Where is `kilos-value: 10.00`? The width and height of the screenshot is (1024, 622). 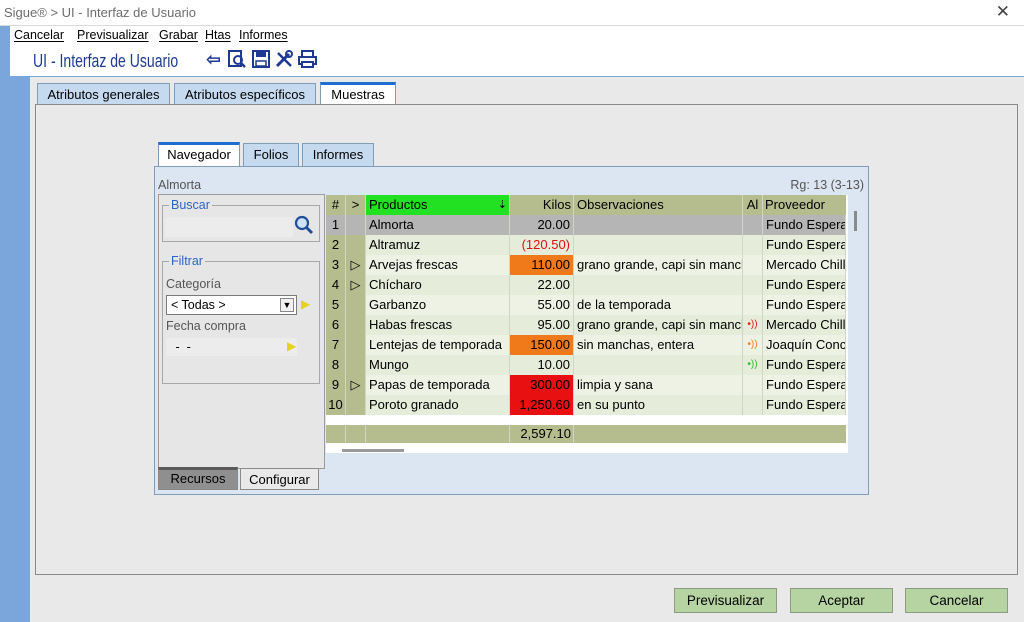 kilos-value: 10.00 is located at coordinates (542, 365).